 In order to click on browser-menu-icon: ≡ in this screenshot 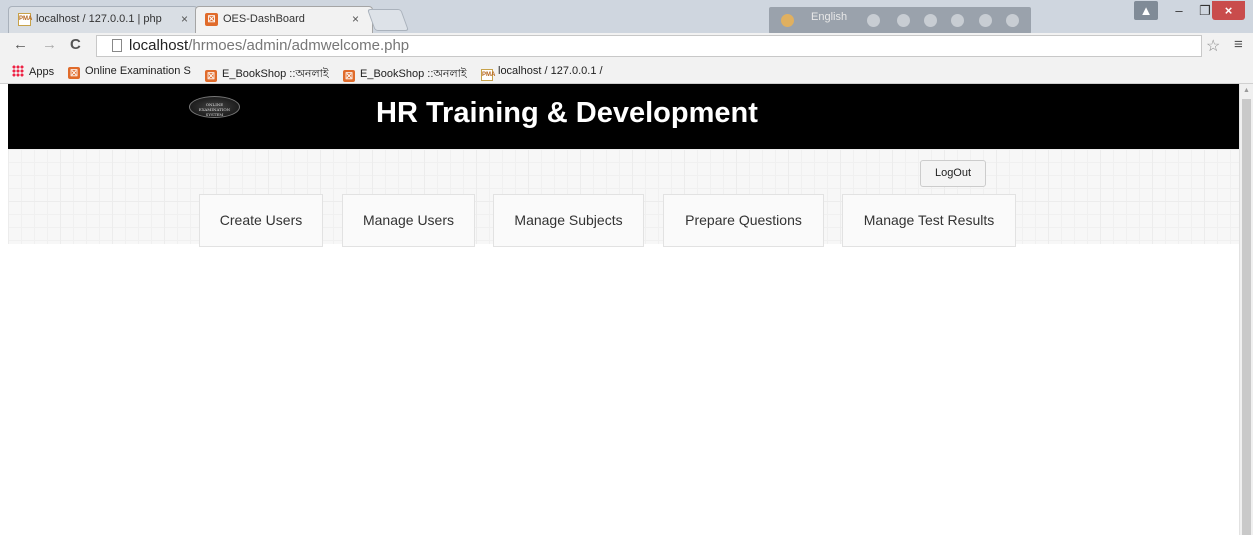, I will do `click(1238, 44)`.